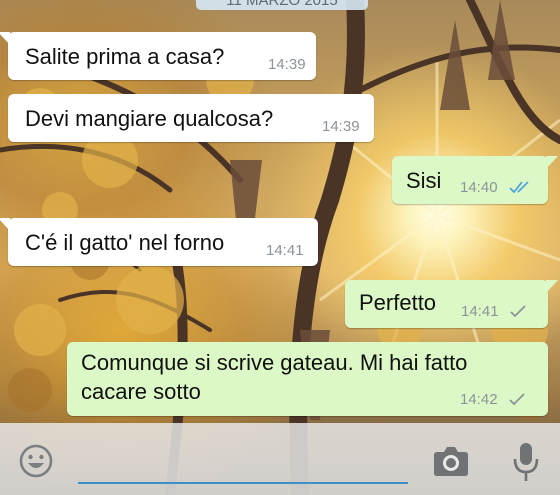  What do you see at coordinates (125, 56) in the screenshot?
I see `message-text: Salite prima a casa?` at bounding box center [125, 56].